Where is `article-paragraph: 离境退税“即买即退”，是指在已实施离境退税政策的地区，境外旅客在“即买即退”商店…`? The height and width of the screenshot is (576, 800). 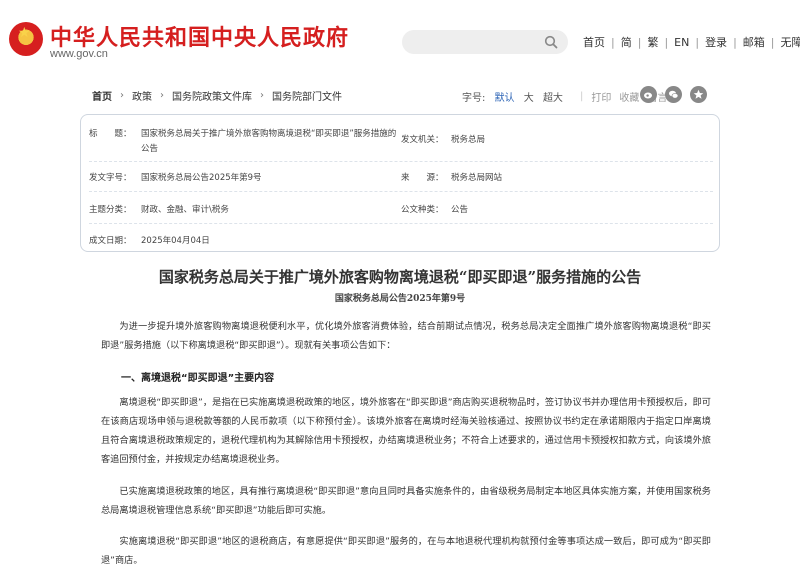 article-paragraph: 离境退税“即买即退”，是指在已实施离境退税政策的地区，境外旅客在“即买即退”商店… is located at coordinates (406, 431).